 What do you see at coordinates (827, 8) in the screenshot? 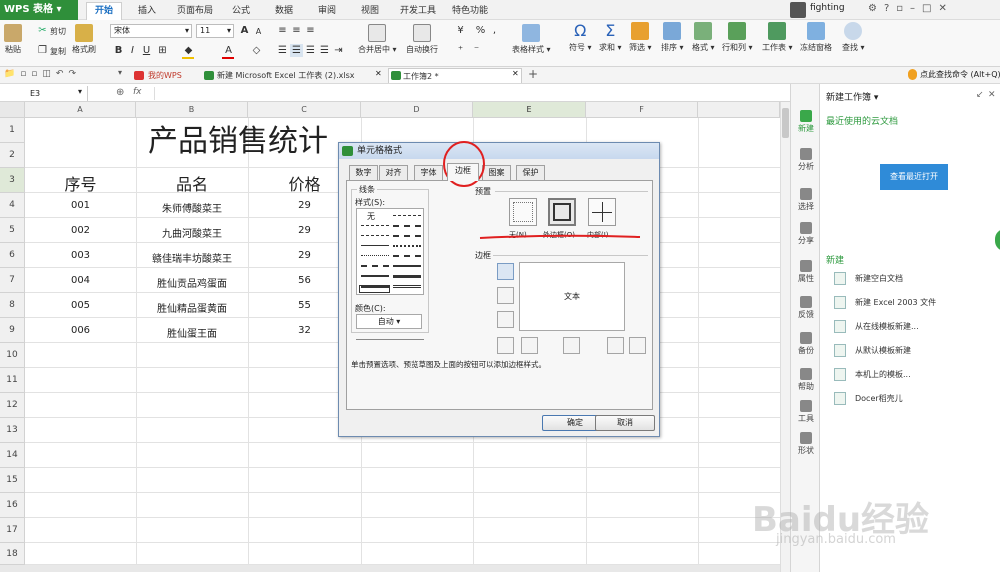
I see `user-name: fighting` at bounding box center [827, 8].